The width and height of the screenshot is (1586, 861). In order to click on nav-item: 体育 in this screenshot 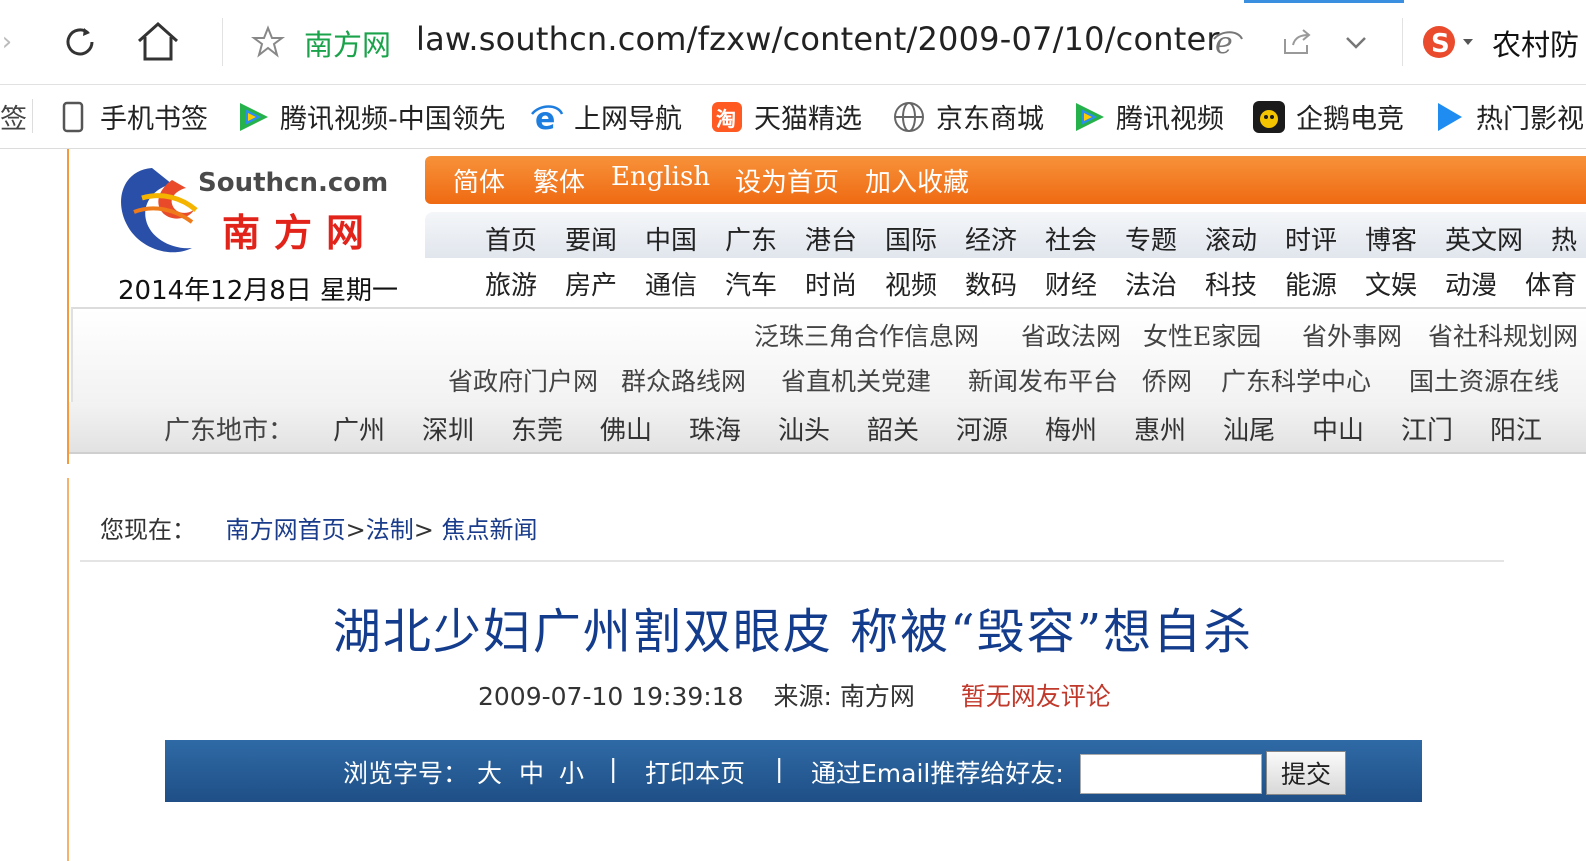, I will do `click(1551, 283)`.